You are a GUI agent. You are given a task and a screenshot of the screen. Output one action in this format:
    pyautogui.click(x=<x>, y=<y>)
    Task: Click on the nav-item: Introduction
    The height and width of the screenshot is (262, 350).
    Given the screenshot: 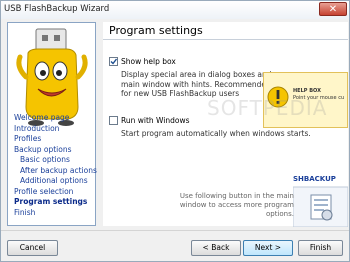 What is the action you would take?
    pyautogui.click(x=36, y=128)
    